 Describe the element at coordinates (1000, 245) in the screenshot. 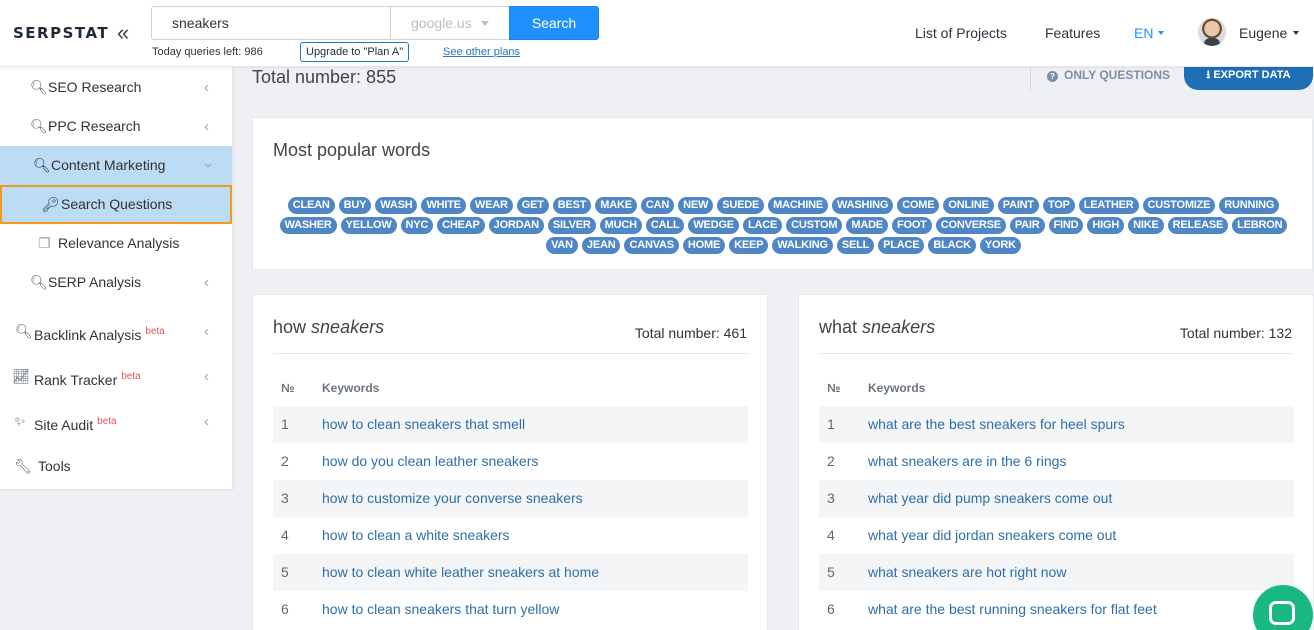

I see `popular-word-chip: YORK` at that location.